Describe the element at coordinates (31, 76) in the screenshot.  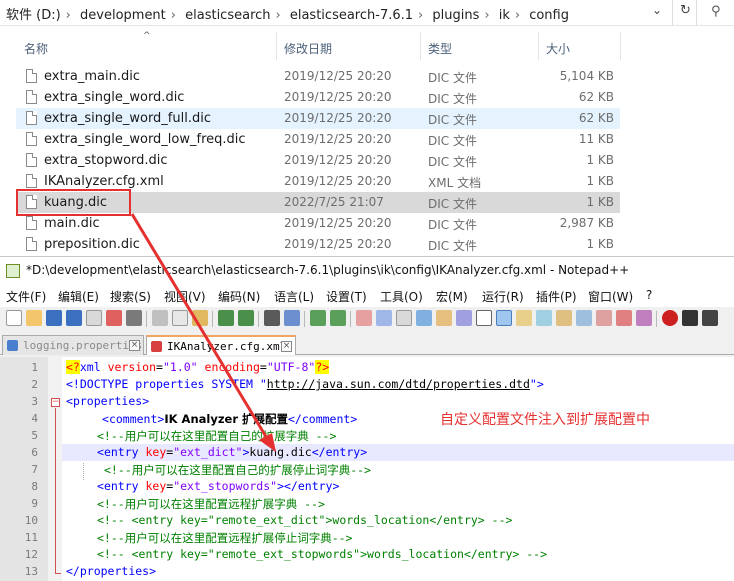
I see `file-icon` at that location.